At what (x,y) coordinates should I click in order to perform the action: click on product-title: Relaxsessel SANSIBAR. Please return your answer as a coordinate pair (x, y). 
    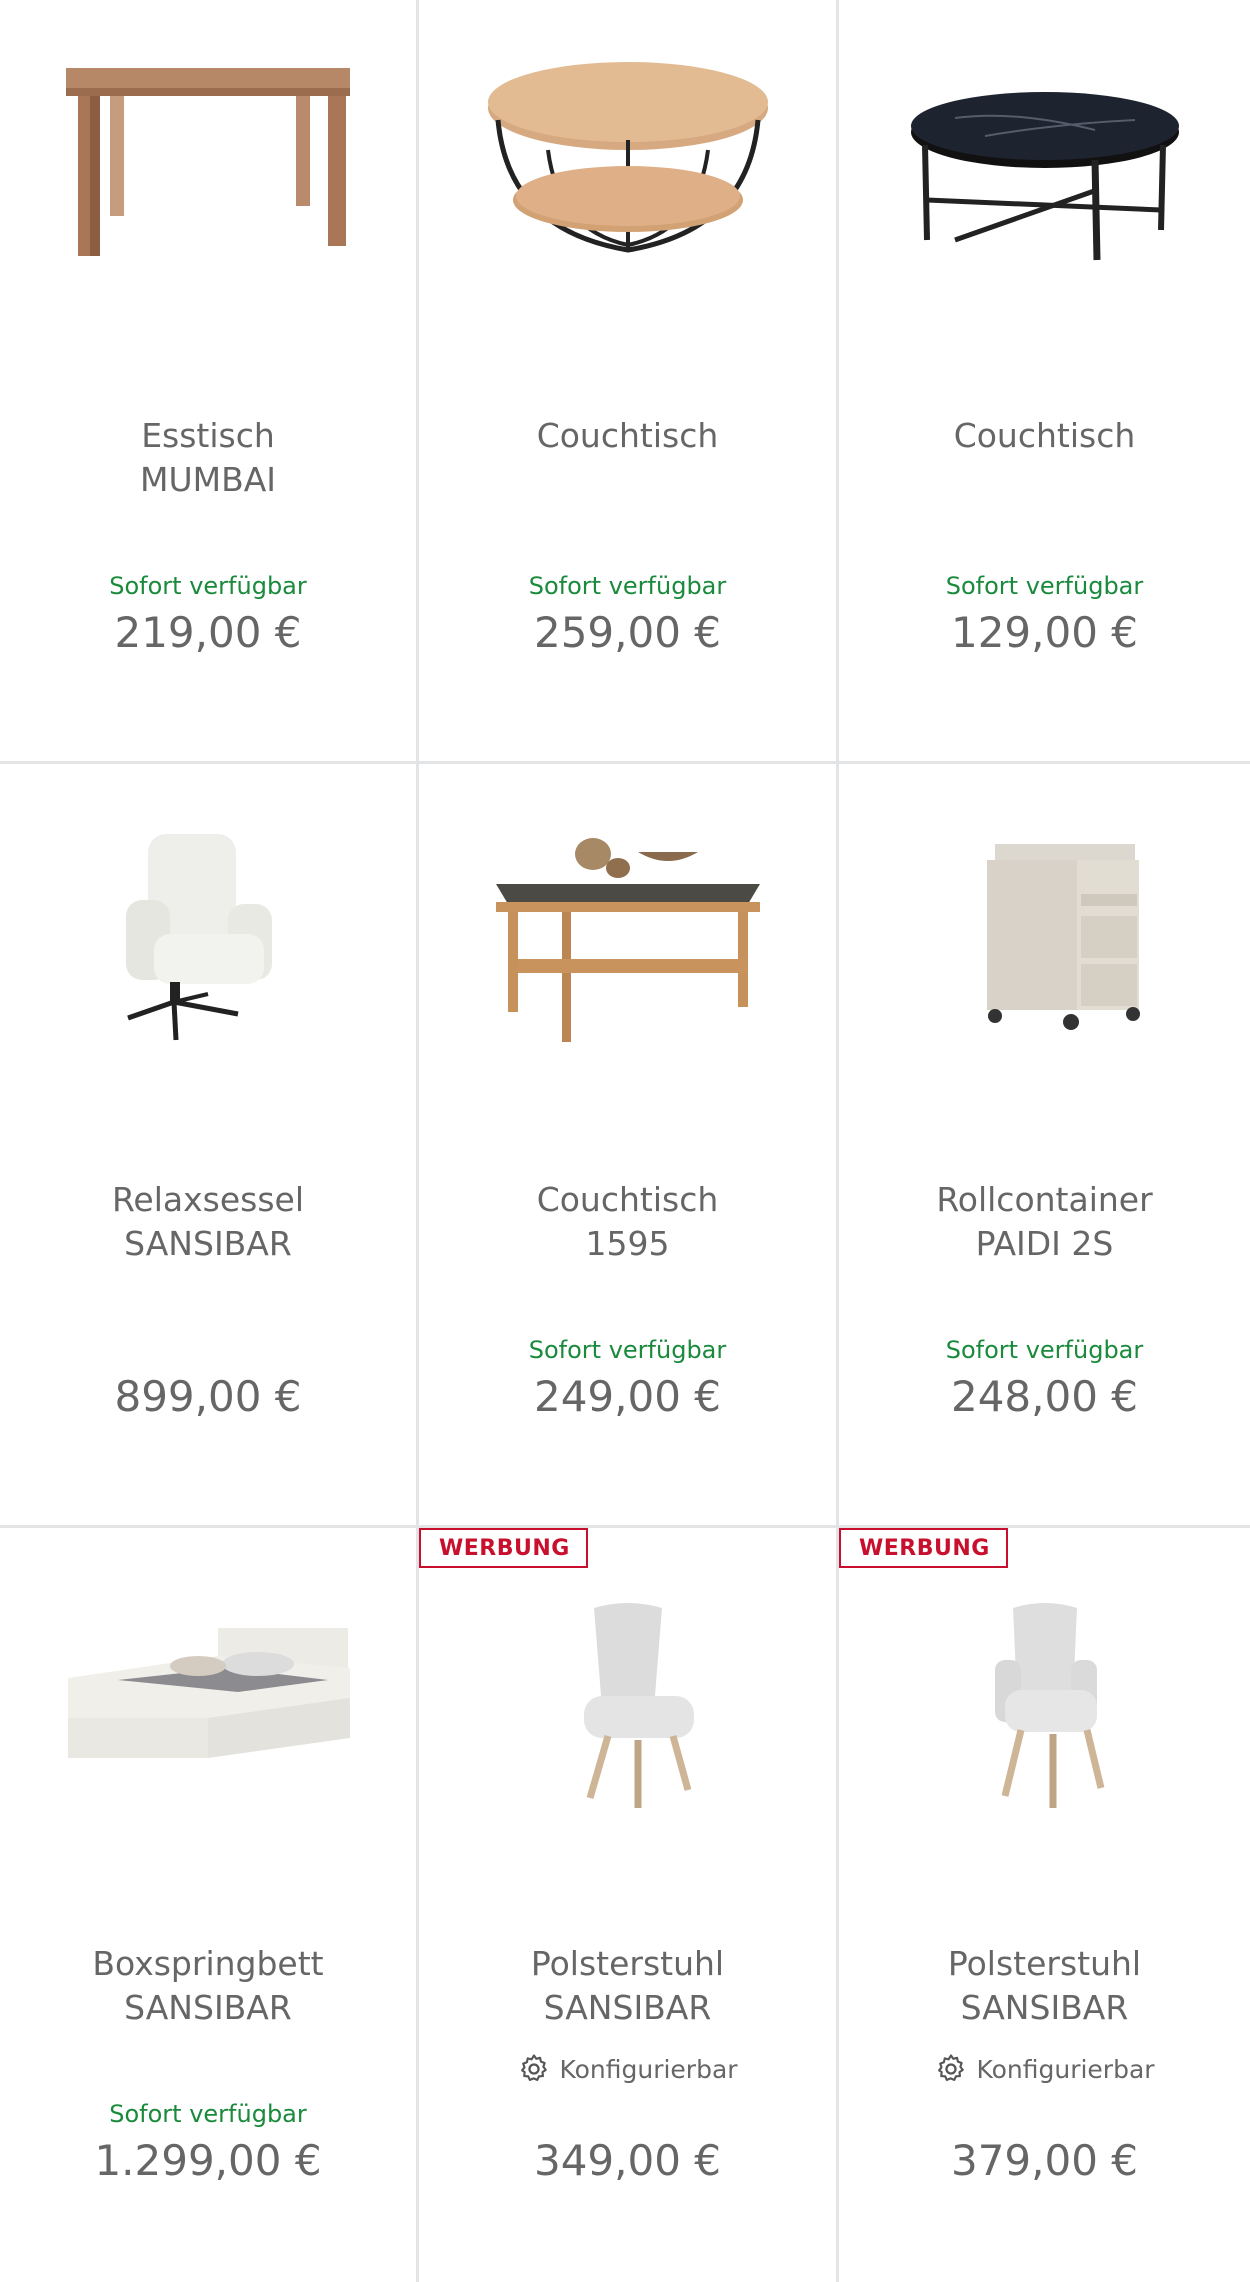
    Looking at the image, I should click on (208, 1222).